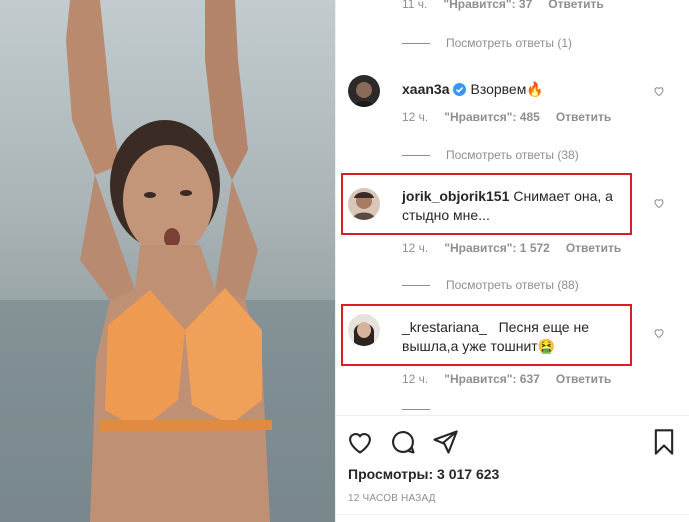  What do you see at coordinates (455, 196) in the screenshot?
I see `comment-username: jorik_objorik151` at bounding box center [455, 196].